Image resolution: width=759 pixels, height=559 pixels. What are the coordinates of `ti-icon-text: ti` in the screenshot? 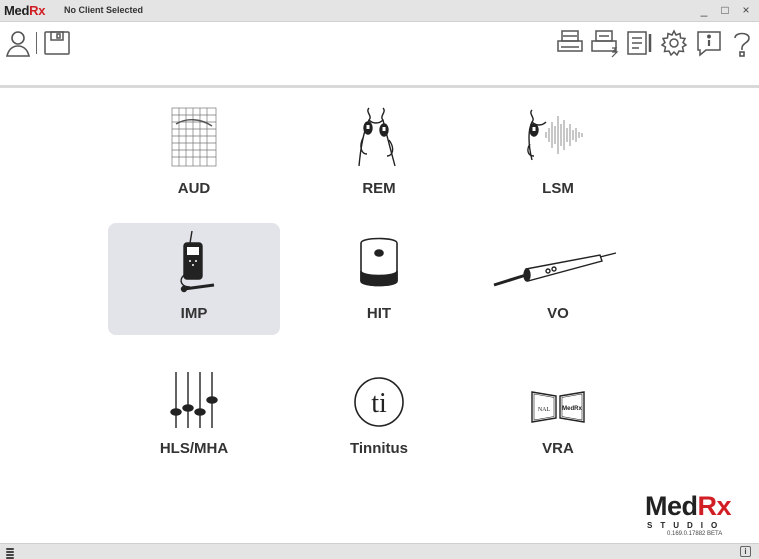 It's located at (379, 403).